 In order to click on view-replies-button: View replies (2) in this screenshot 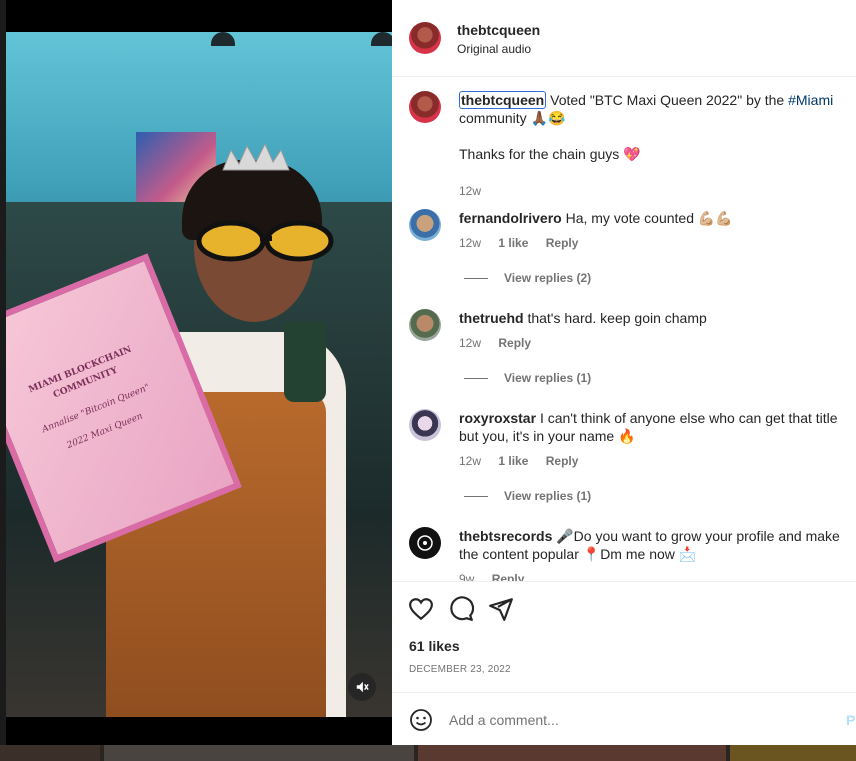, I will do `click(527, 278)`.